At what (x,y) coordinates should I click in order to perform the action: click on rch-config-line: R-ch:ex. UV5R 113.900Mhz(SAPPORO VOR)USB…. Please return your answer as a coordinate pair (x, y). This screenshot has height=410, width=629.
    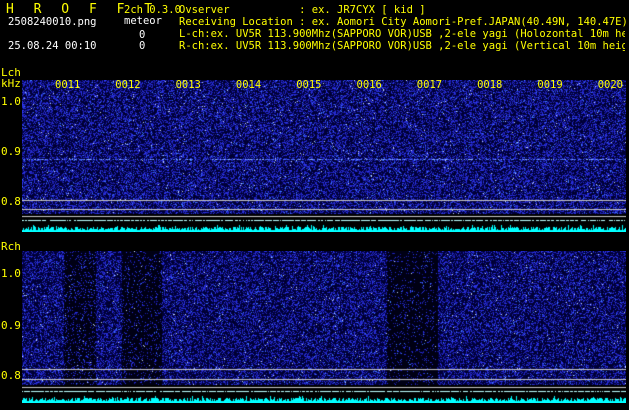
    Looking at the image, I should click on (402, 46).